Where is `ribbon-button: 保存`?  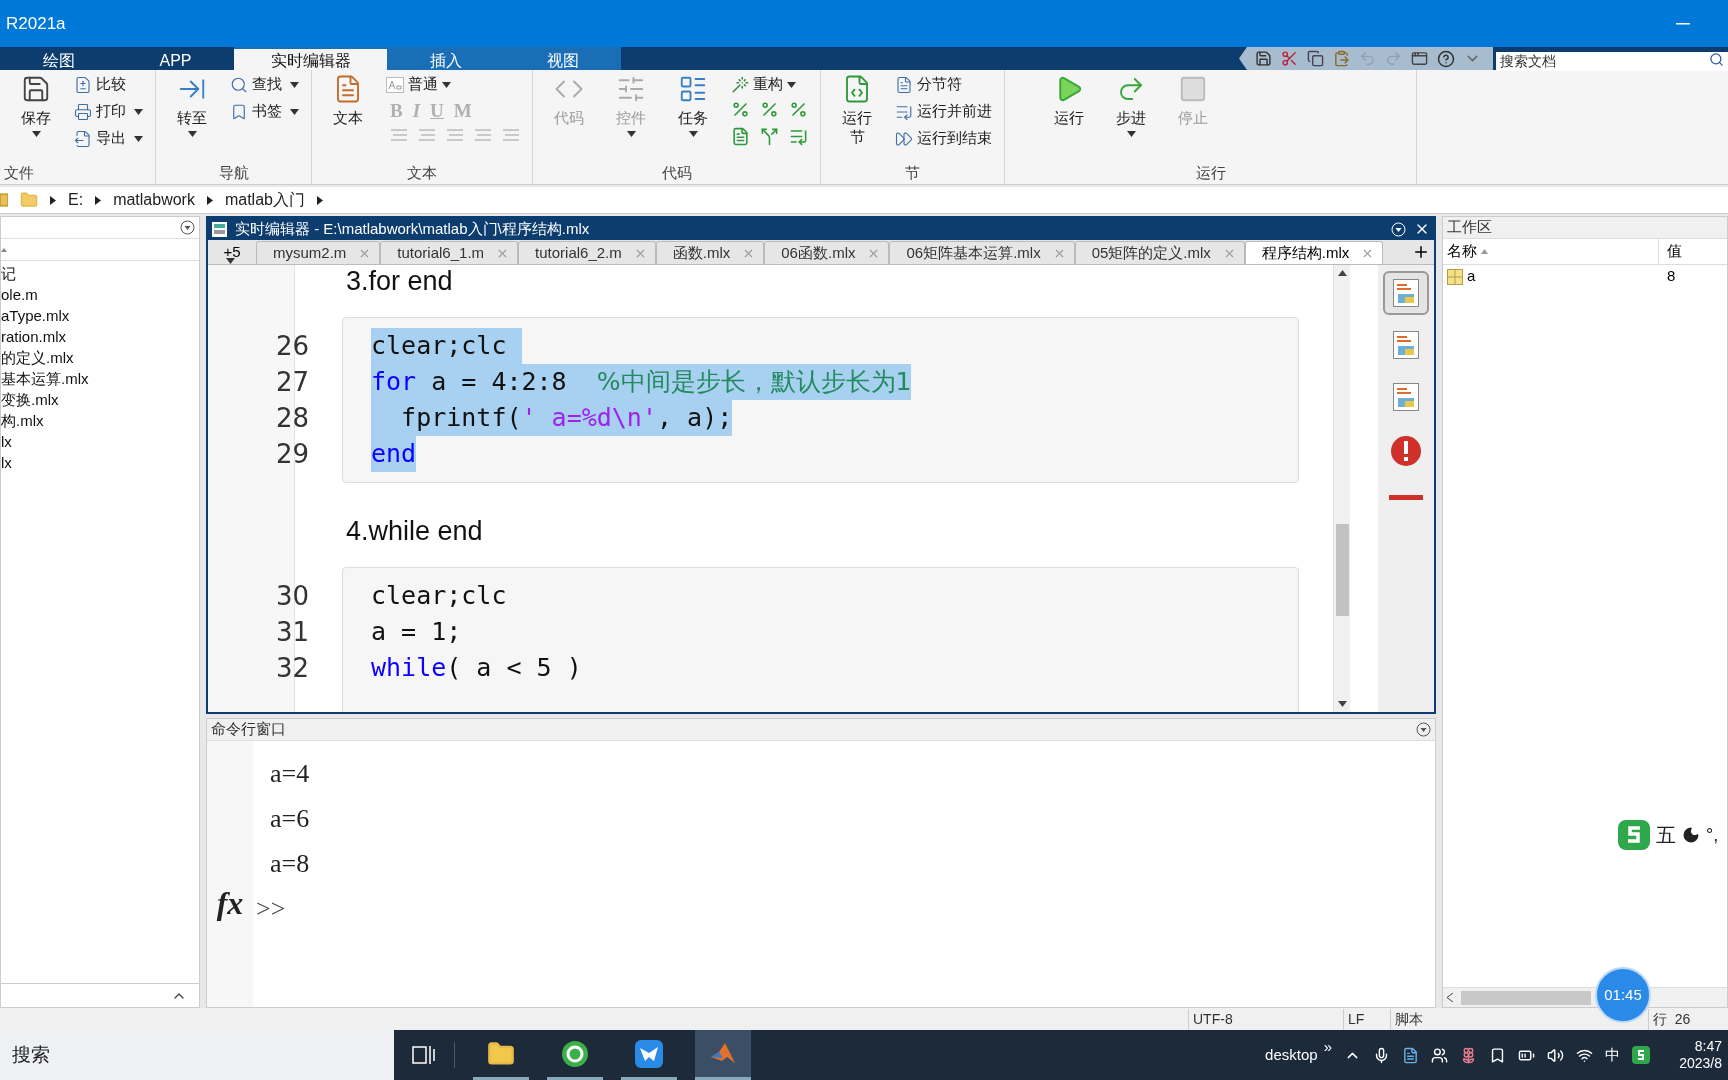 ribbon-button: 保存 is located at coordinates (36, 116).